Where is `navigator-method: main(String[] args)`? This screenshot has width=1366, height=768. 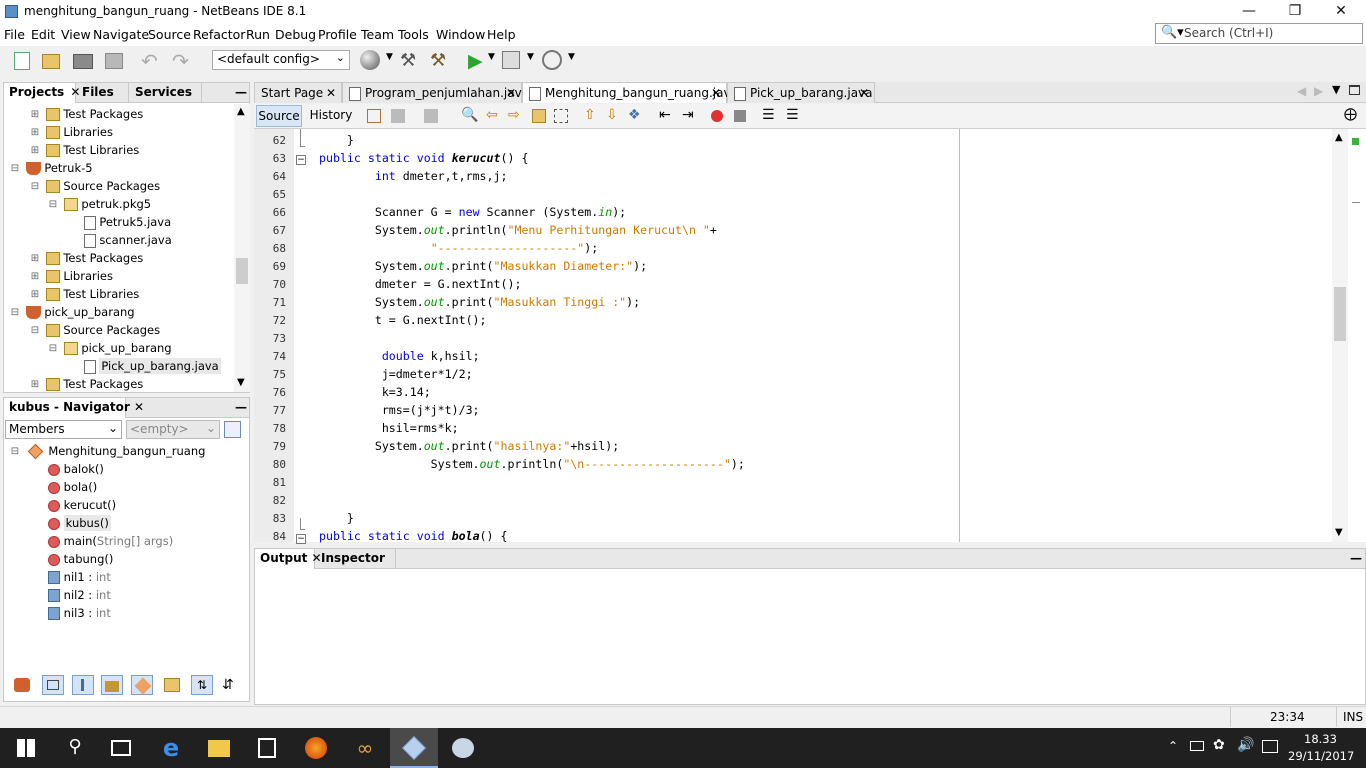
navigator-method: main(String[] args) is located at coordinates (110, 541).